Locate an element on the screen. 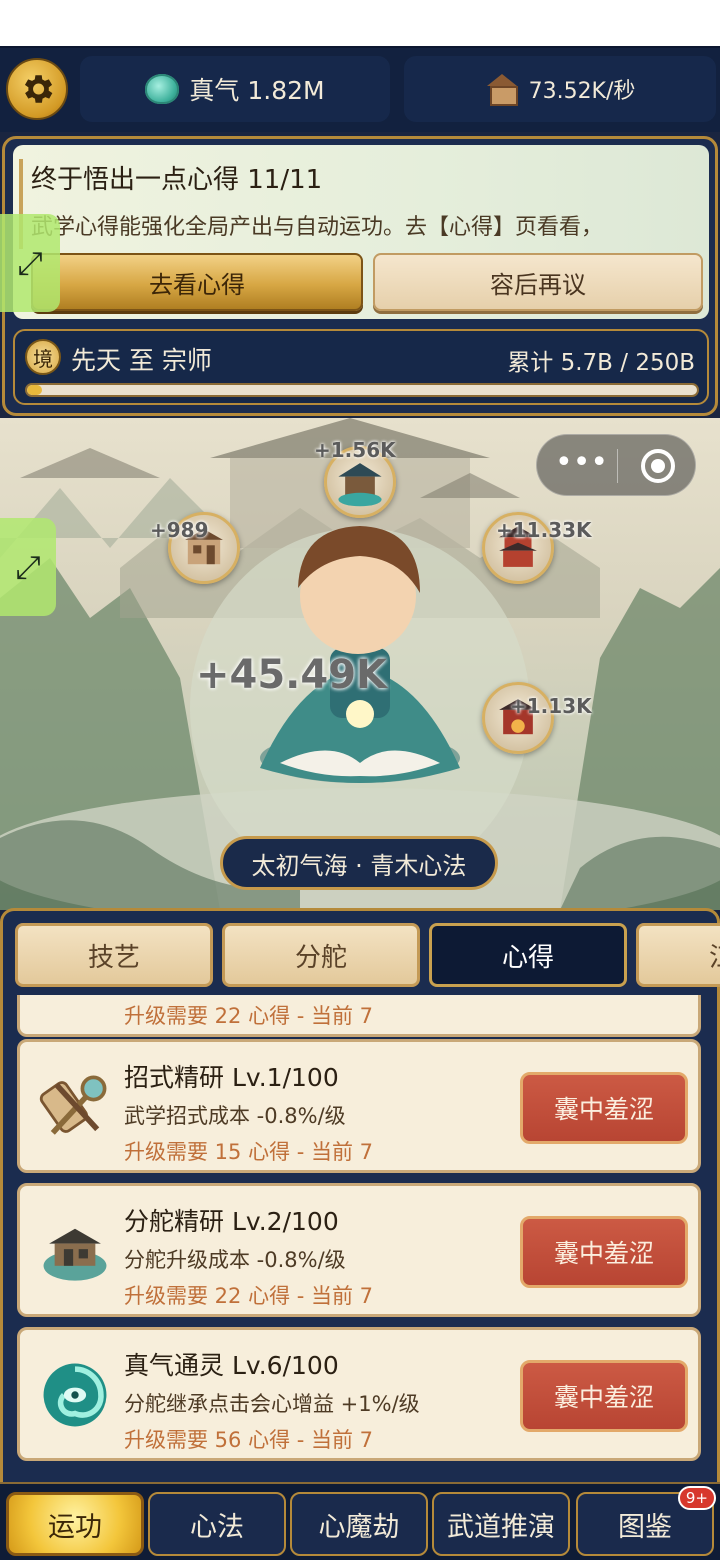 The width and height of the screenshot is (720, 1560). nav-heart-demon: 心魔劫 is located at coordinates (359, 1524).